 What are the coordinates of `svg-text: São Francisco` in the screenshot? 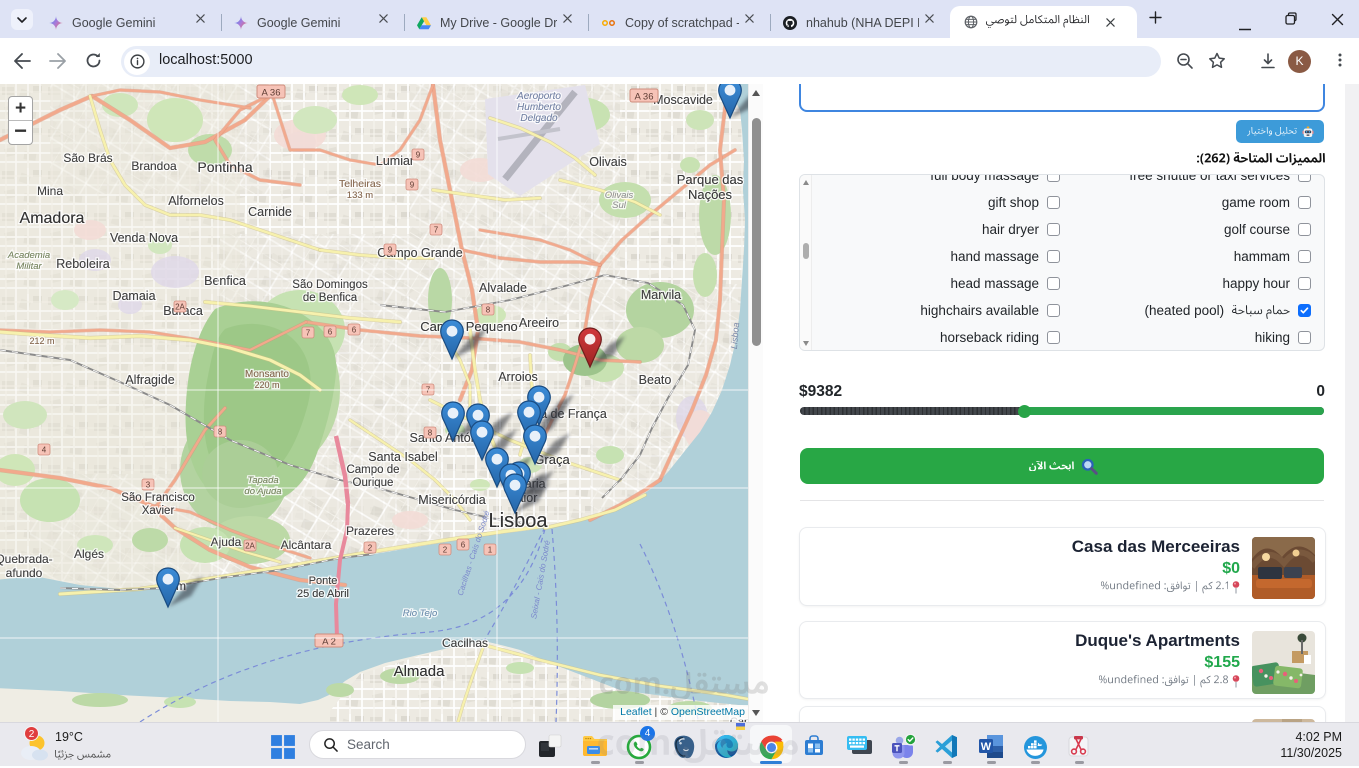 It's located at (158, 498).